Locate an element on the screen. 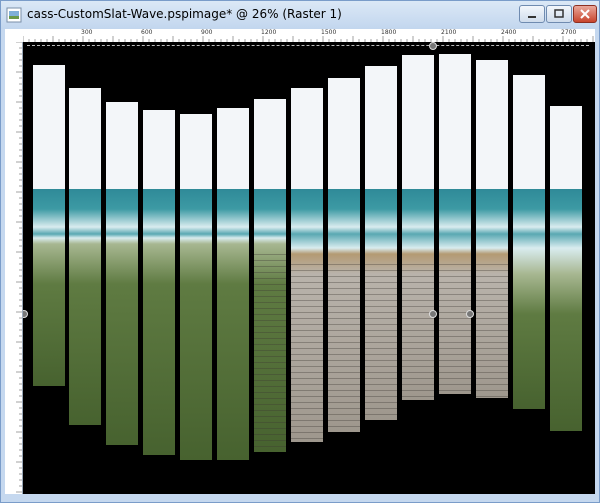 Image resolution: width=600 pixels, height=503 pixels. ruler-tick-label: 1500 is located at coordinates (329, 32).